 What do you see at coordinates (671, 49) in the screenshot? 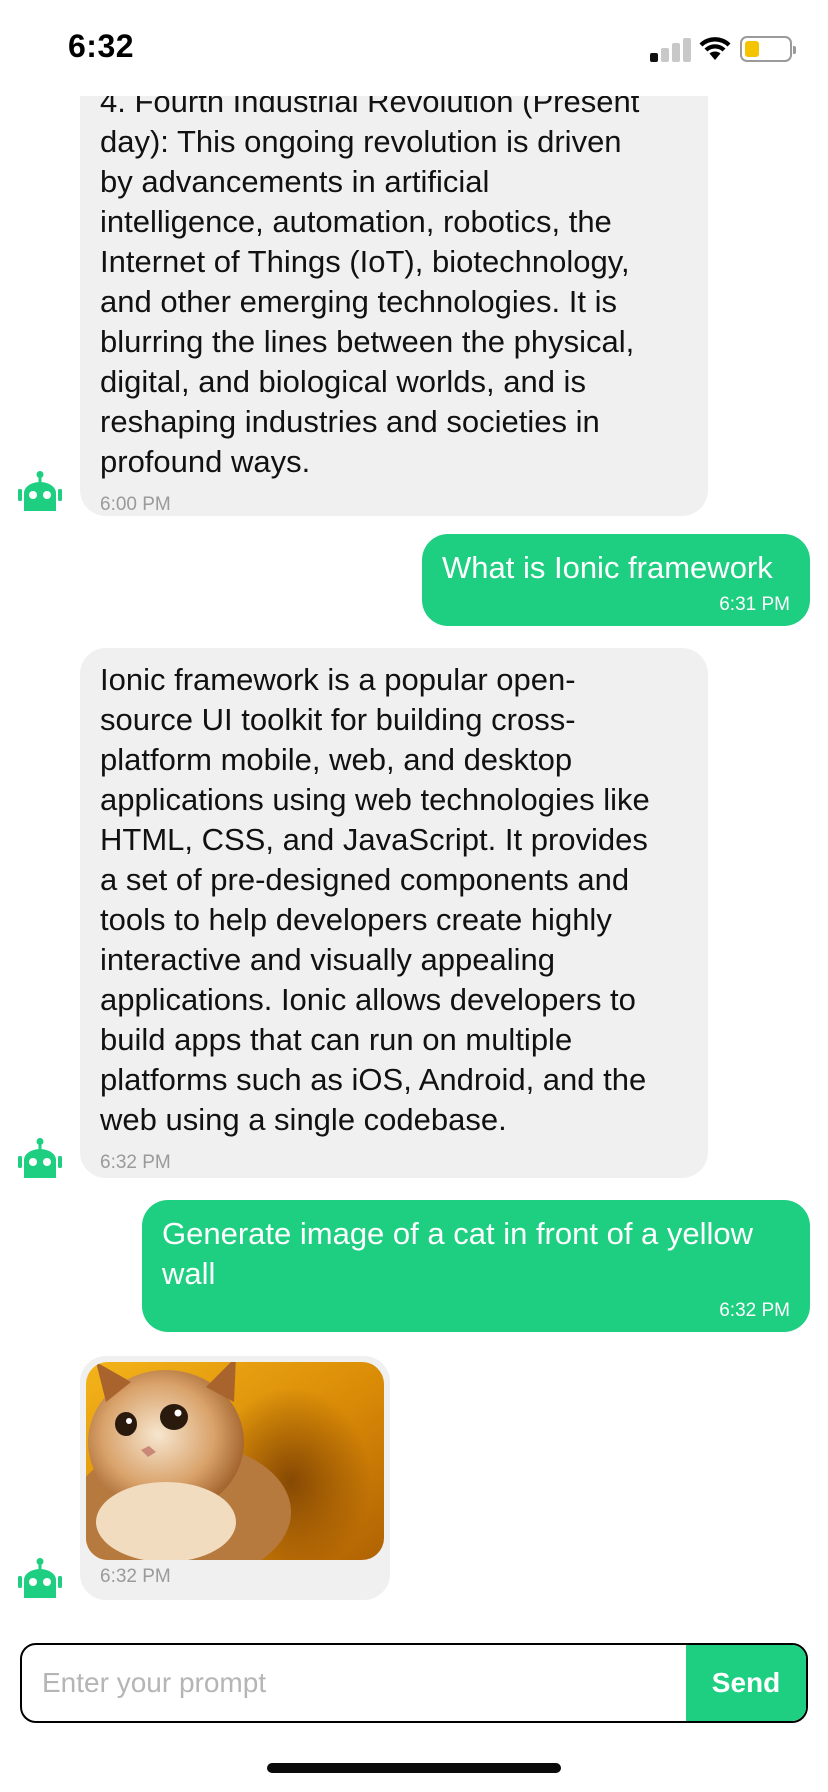
I see `cellular-signal-icon` at bounding box center [671, 49].